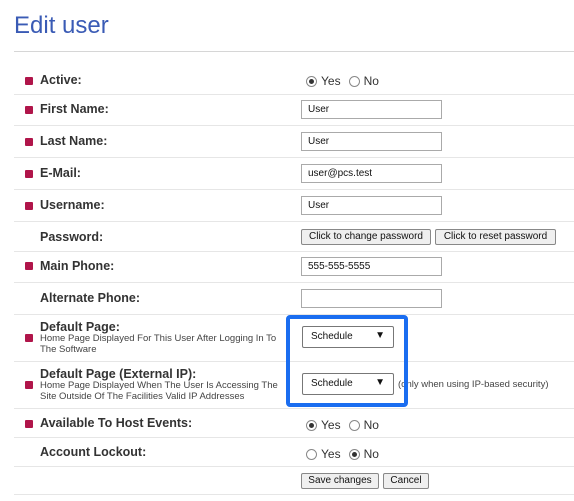 This screenshot has height=501, width=574. Describe the element at coordinates (331, 454) in the screenshot. I see `account-lockout-yes-label: Yes` at that location.